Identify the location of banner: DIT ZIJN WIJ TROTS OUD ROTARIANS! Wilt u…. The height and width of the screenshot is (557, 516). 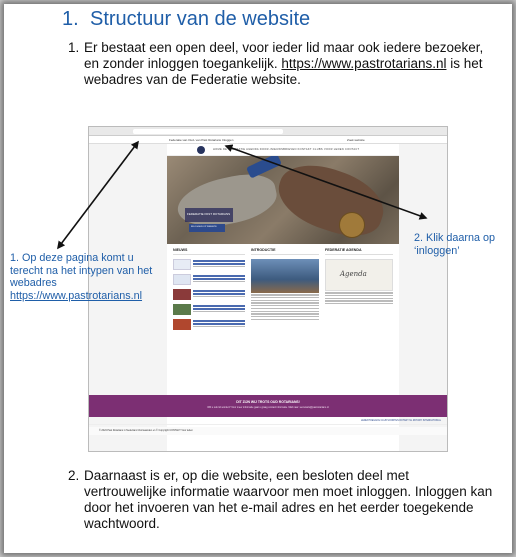
(268, 406).